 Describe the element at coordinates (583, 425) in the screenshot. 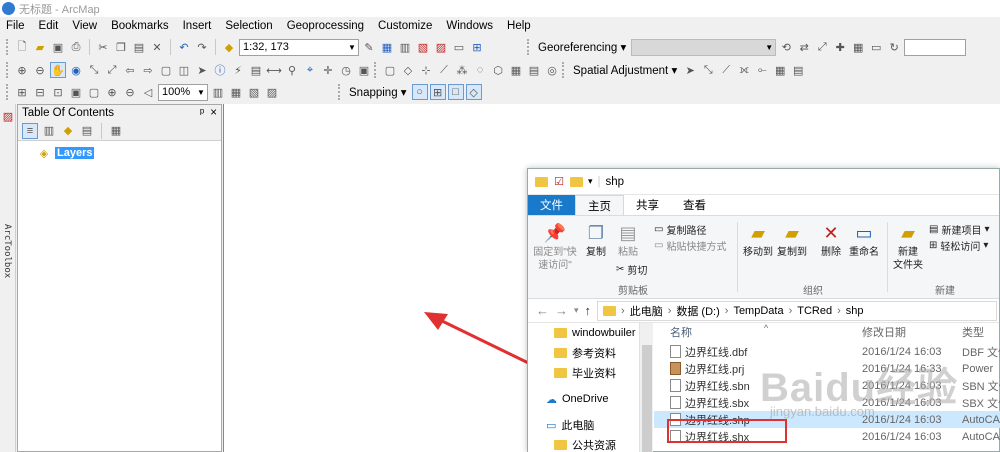

I see `nav-item-this-pc: ▭ 此电脑` at that location.